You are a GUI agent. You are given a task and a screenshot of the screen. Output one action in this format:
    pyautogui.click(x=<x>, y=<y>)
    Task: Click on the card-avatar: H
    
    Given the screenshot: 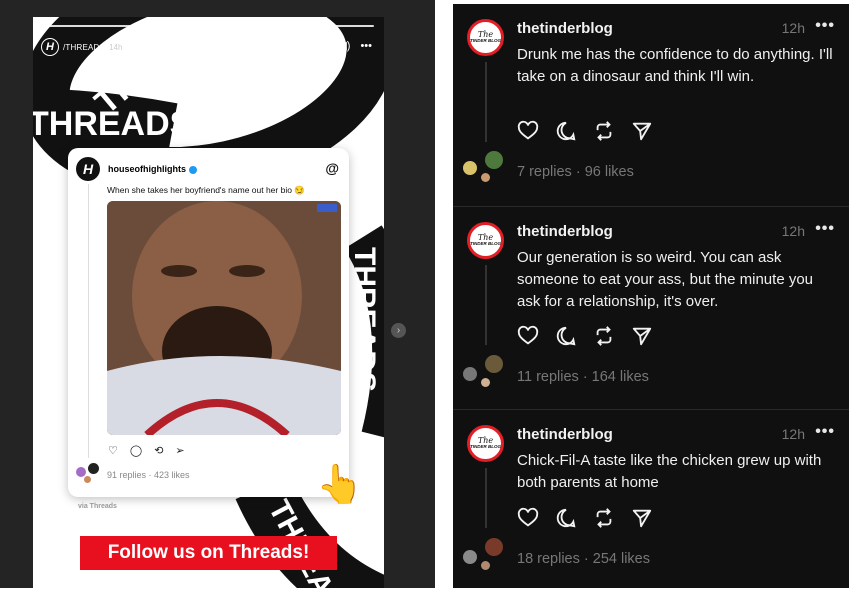 What is the action you would take?
    pyautogui.click(x=88, y=169)
    